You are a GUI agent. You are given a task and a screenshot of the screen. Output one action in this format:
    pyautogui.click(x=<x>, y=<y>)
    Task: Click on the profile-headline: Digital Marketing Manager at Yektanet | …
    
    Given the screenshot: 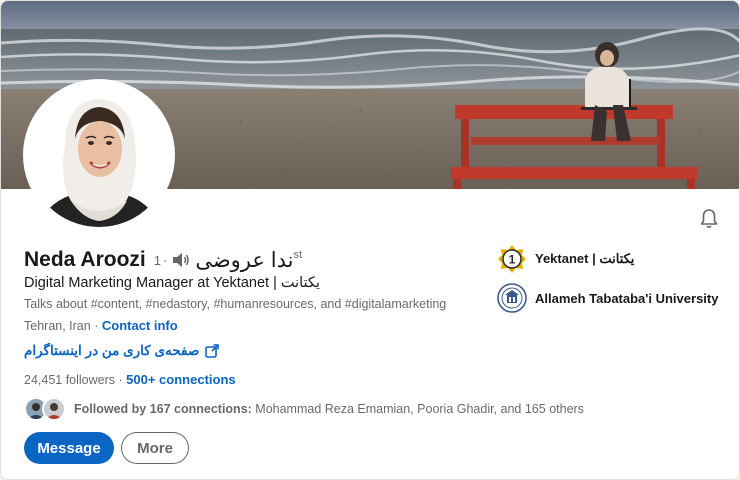 What is the action you would take?
    pyautogui.click(x=172, y=283)
    